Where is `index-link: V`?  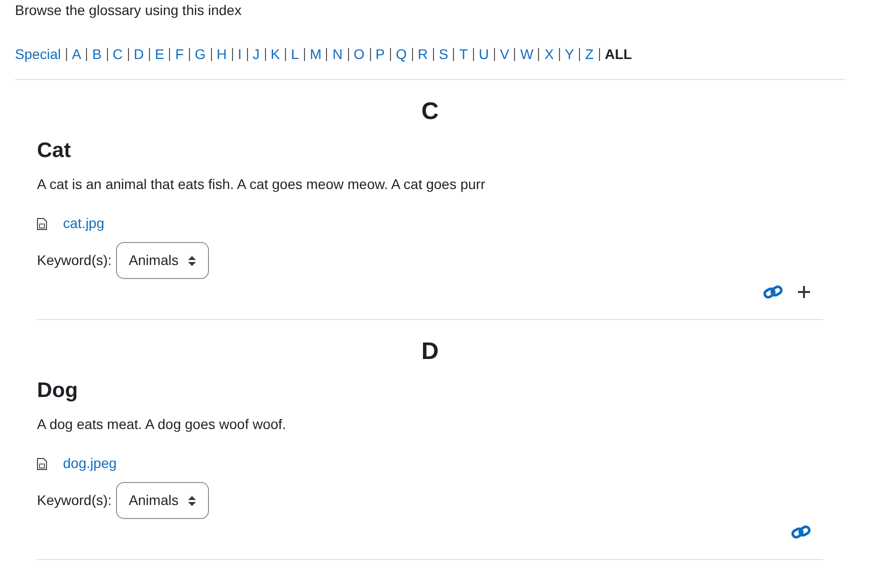 index-link: V is located at coordinates (505, 54).